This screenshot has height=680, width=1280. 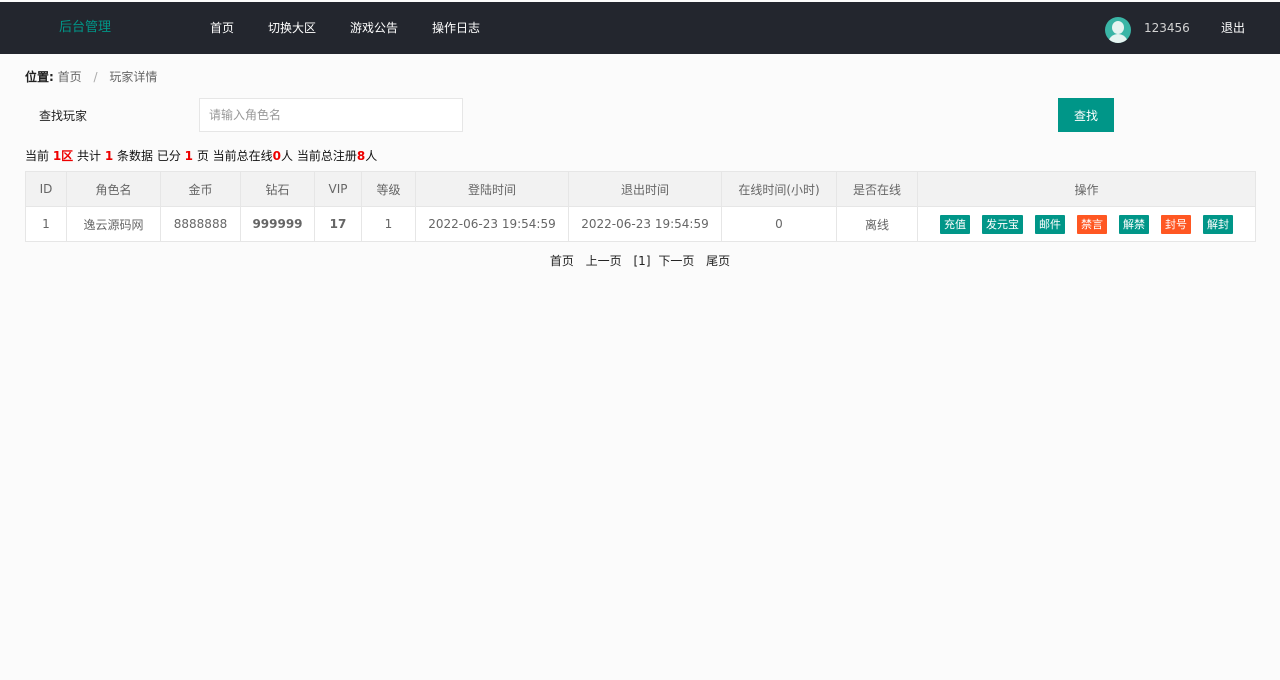 I want to click on pagination: 首页 上一页 [1] 下一页 尾页, so click(x=640, y=260).